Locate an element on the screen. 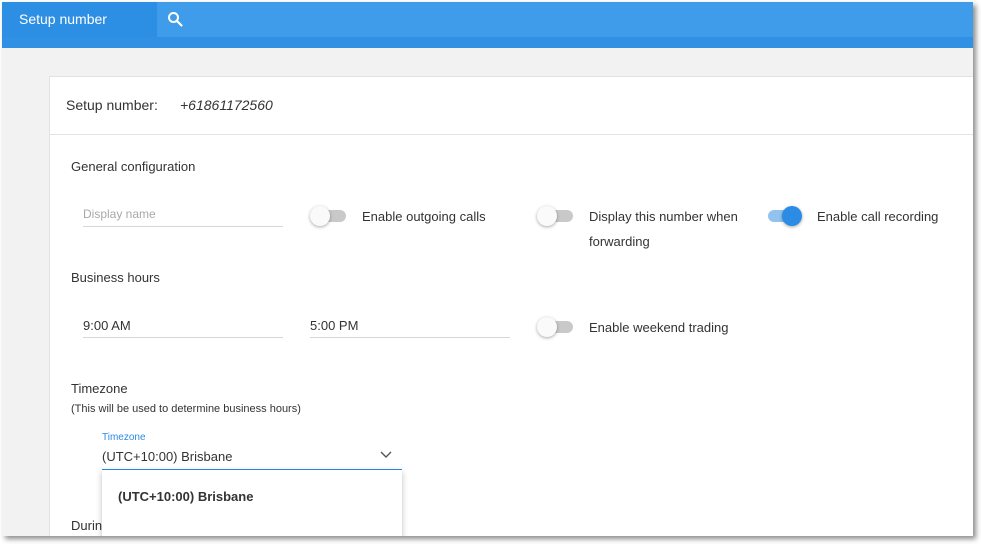 This screenshot has height=544, width=981. outgoing-calls-label: Enable outgoing calls is located at coordinates (424, 216).